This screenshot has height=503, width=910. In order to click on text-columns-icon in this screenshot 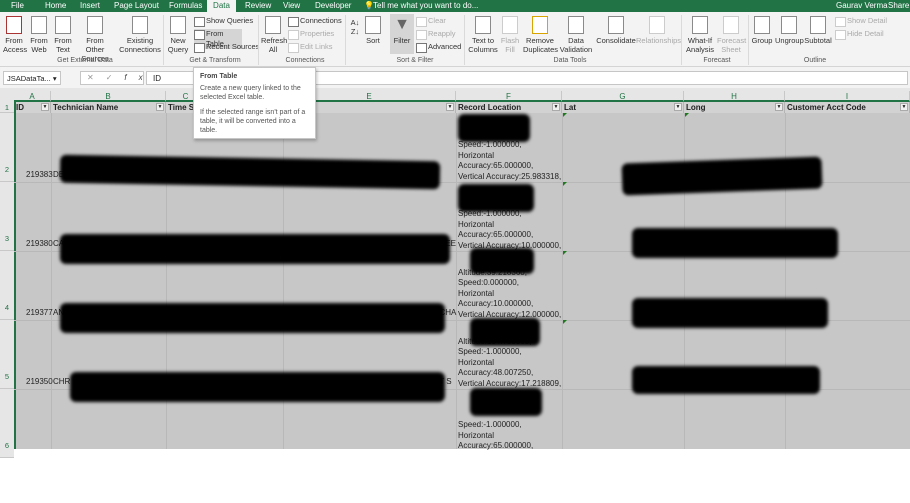, I will do `click(483, 25)`.